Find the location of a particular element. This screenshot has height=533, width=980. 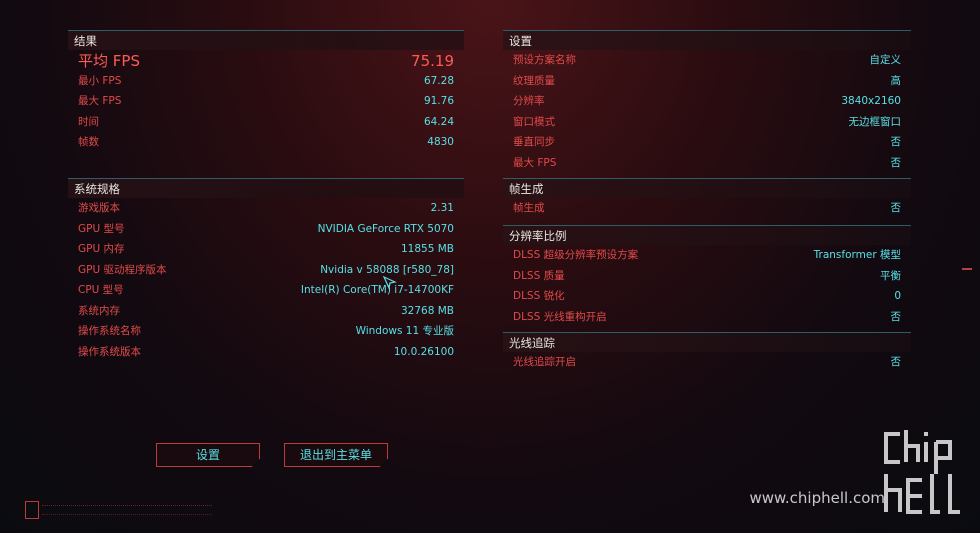

system-row: GPU 型号 NVIDIA GeForce RTX 5070 is located at coordinates (266, 229).